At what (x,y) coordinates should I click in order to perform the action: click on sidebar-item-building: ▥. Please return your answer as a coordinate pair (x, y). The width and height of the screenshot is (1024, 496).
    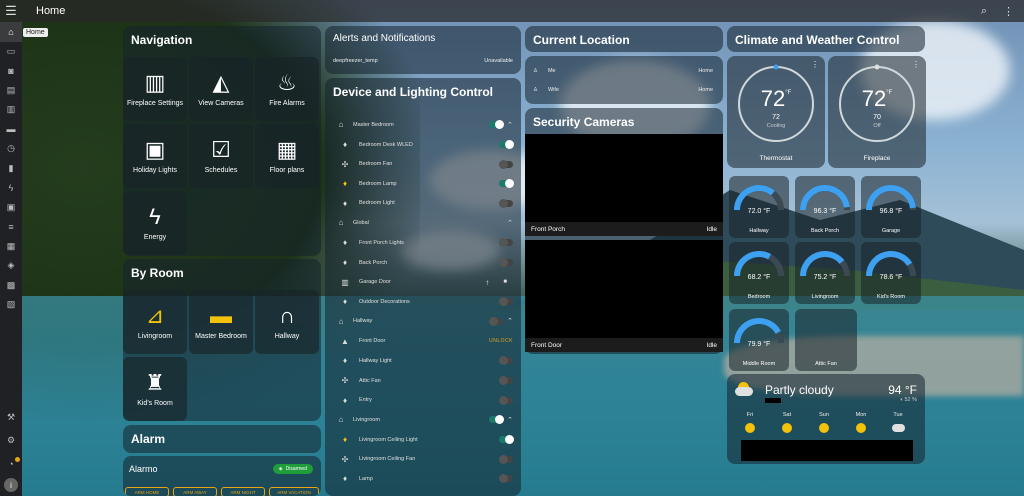
    Looking at the image, I should click on (11, 110).